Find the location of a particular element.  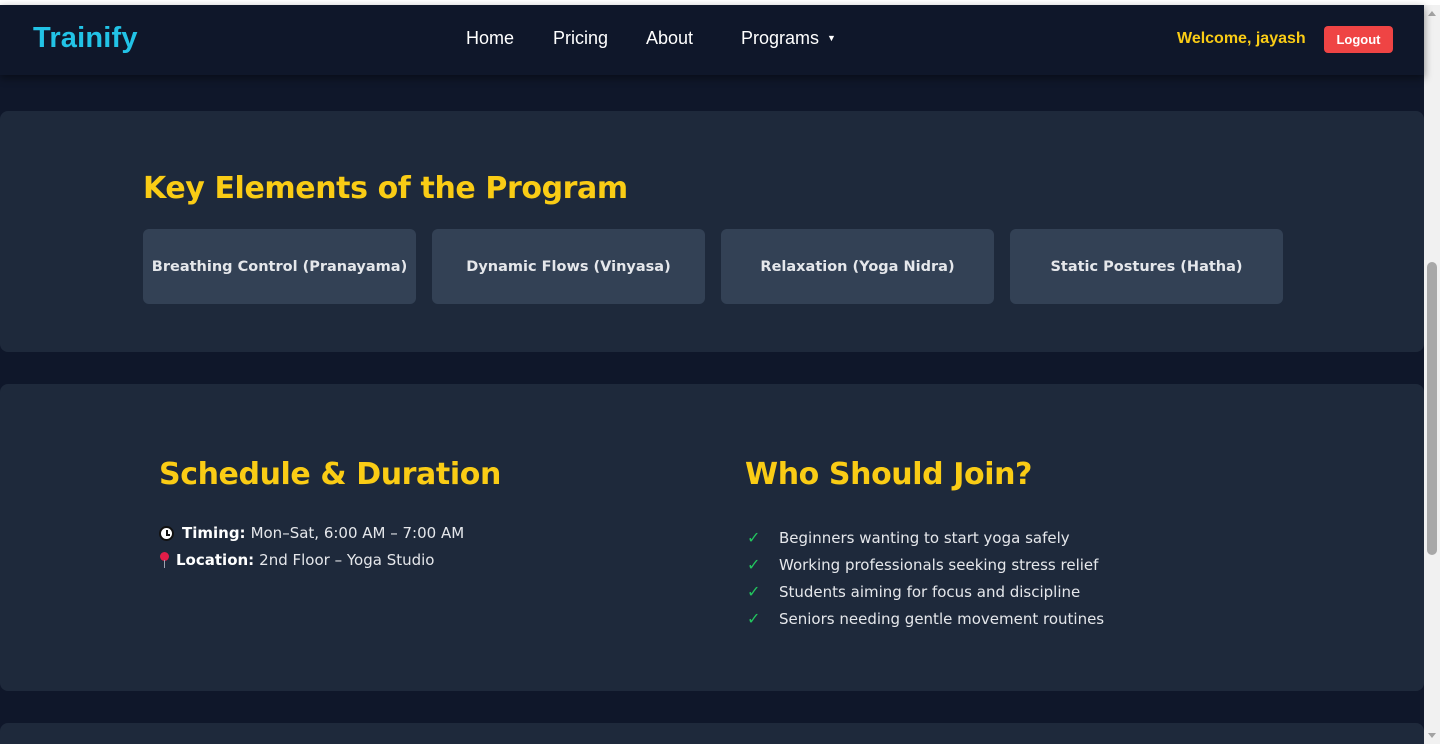

scroll-up-arrow-icon is located at coordinates (1432, 13).